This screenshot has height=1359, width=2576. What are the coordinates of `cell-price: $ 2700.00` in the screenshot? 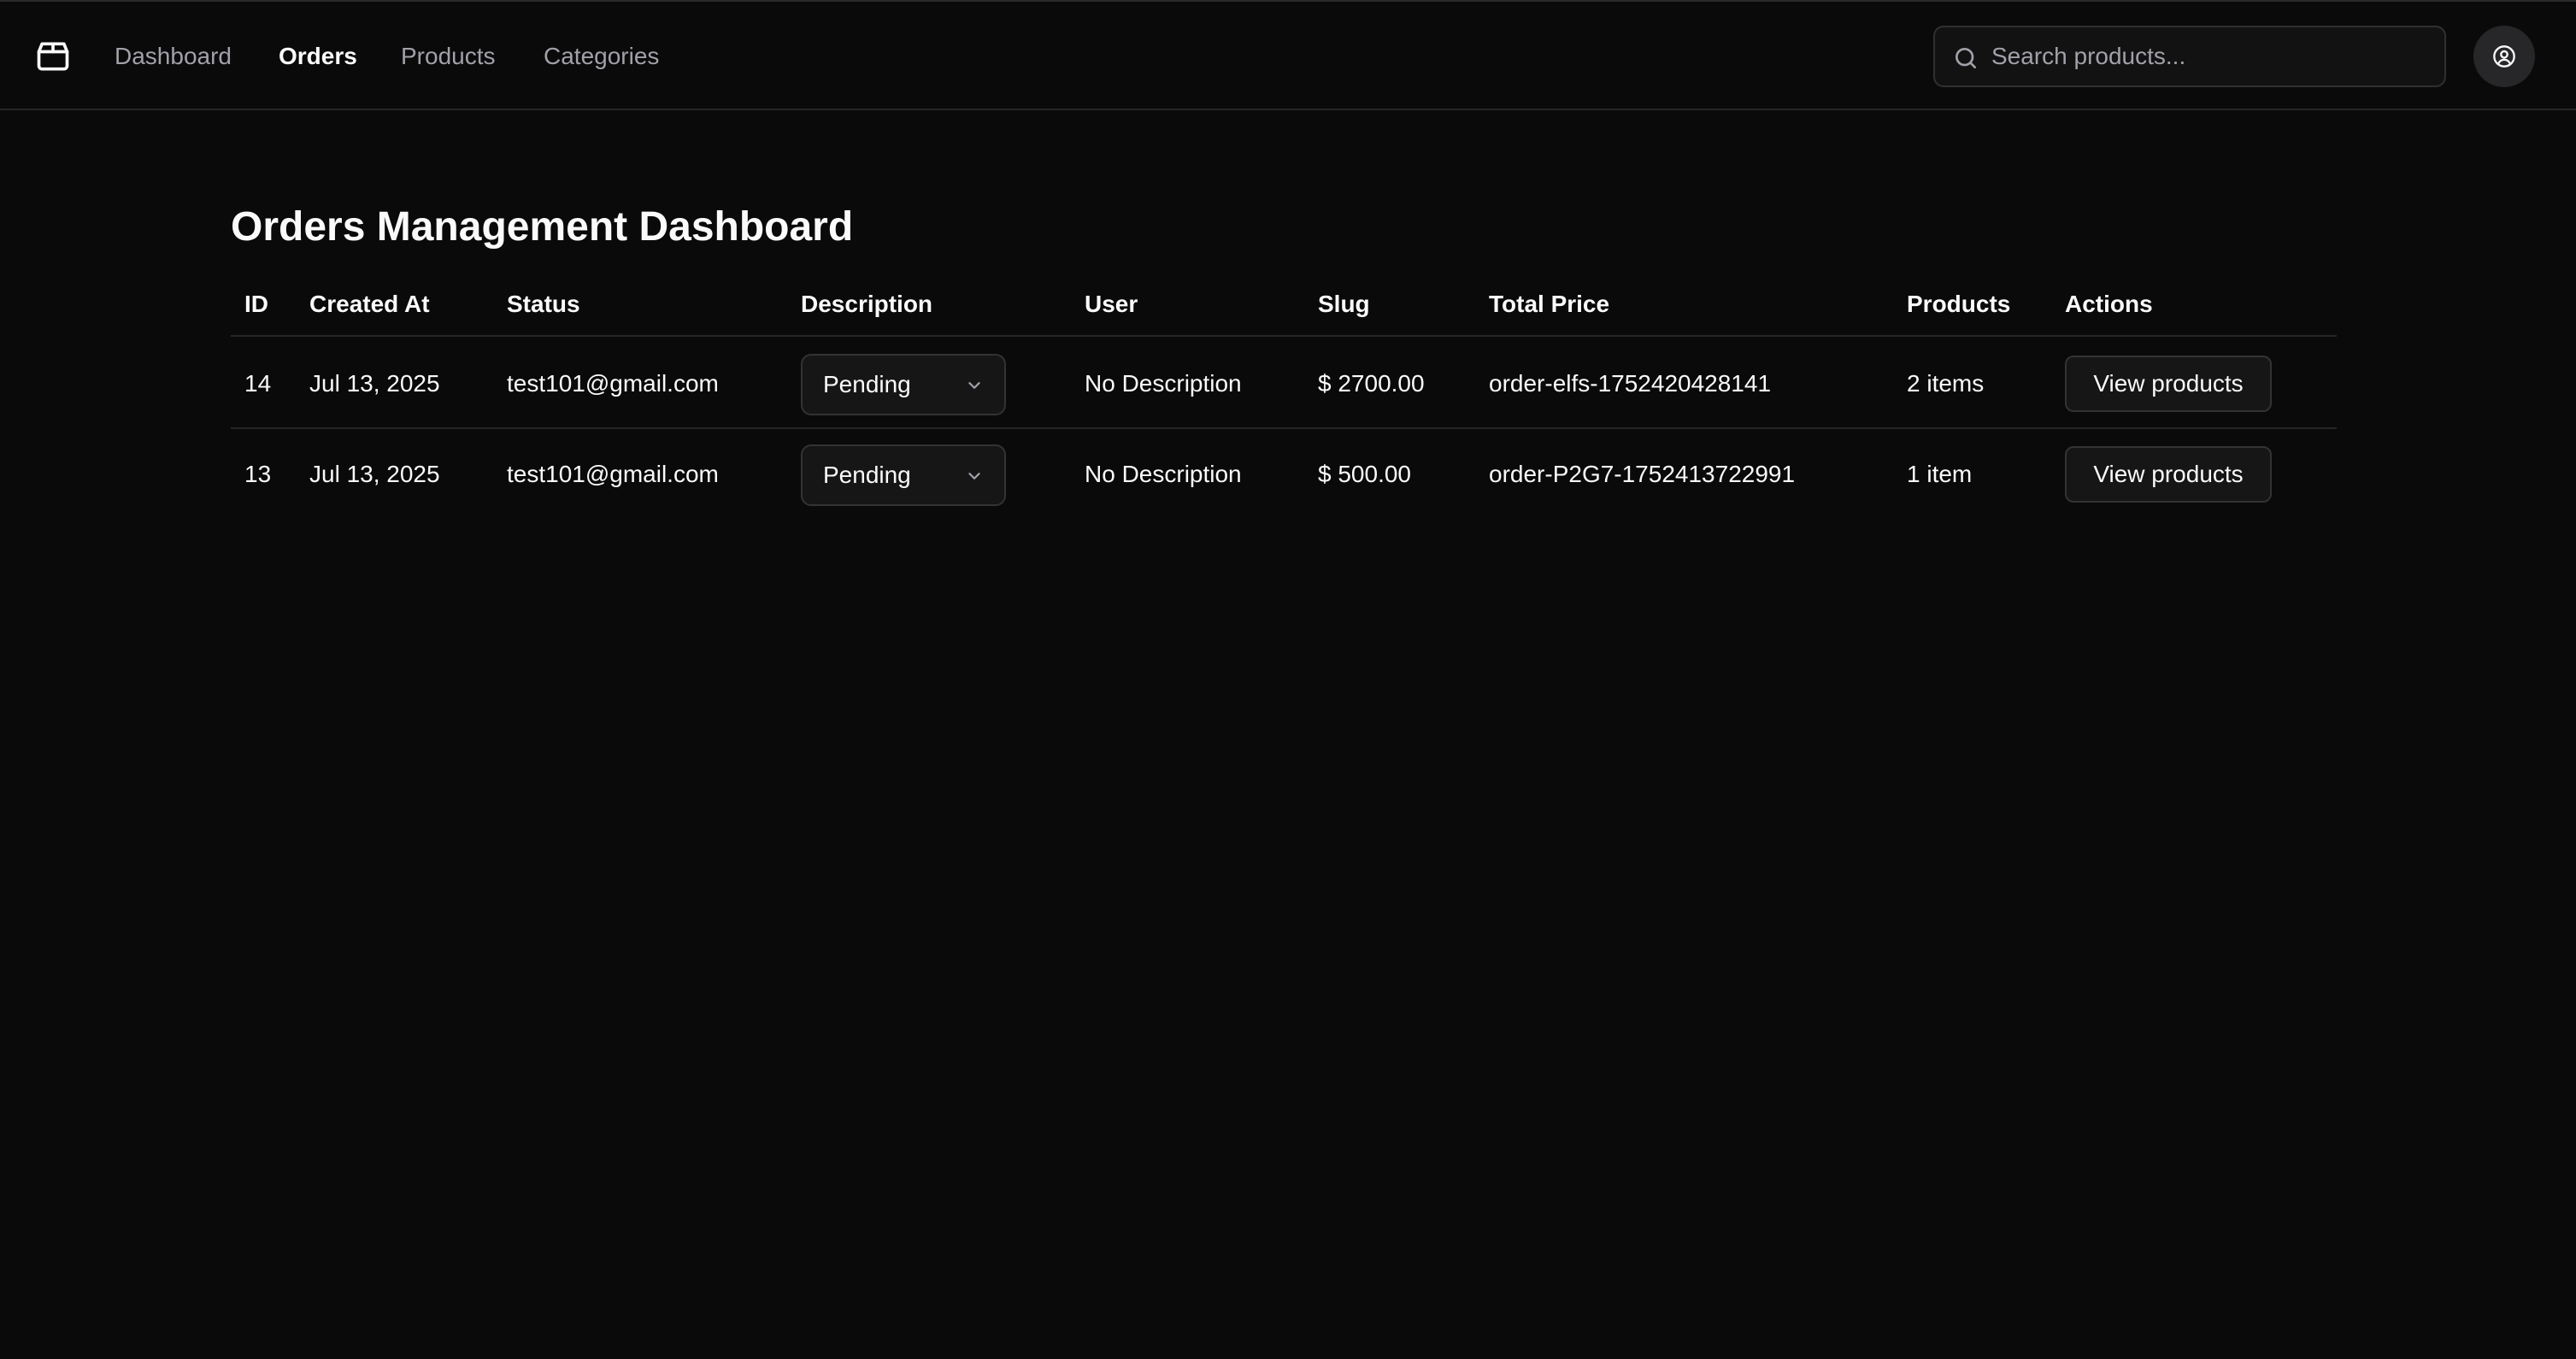 It's located at (1371, 383).